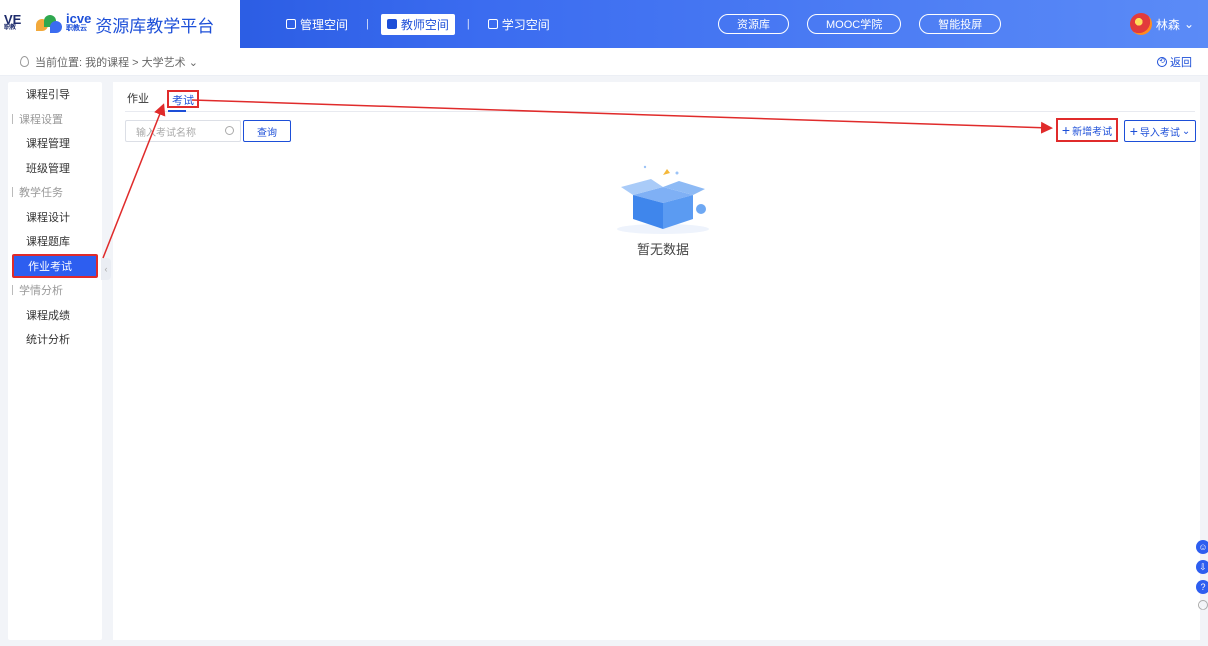  I want to click on back-icon: ⟲, so click(1162, 62).